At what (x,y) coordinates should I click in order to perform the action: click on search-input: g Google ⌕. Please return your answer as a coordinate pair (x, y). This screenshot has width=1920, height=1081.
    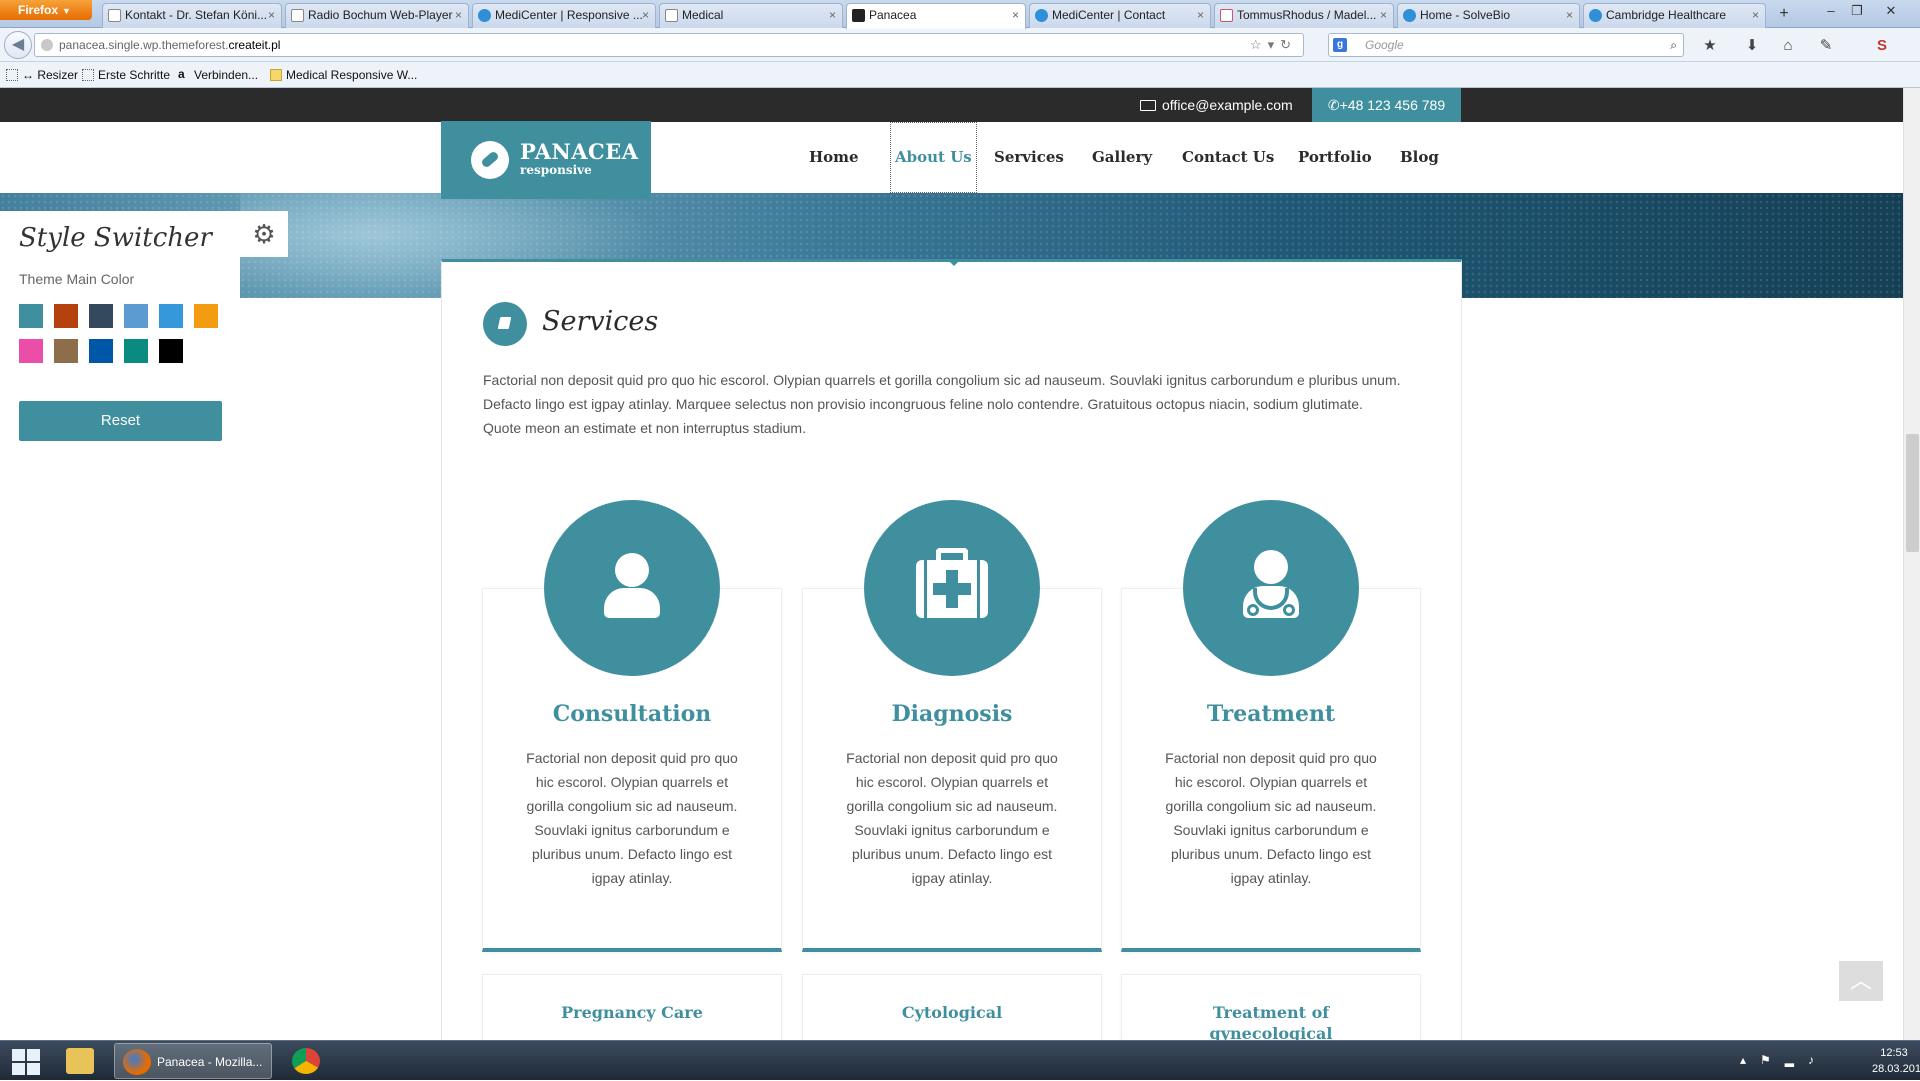
    Looking at the image, I should click on (1506, 45).